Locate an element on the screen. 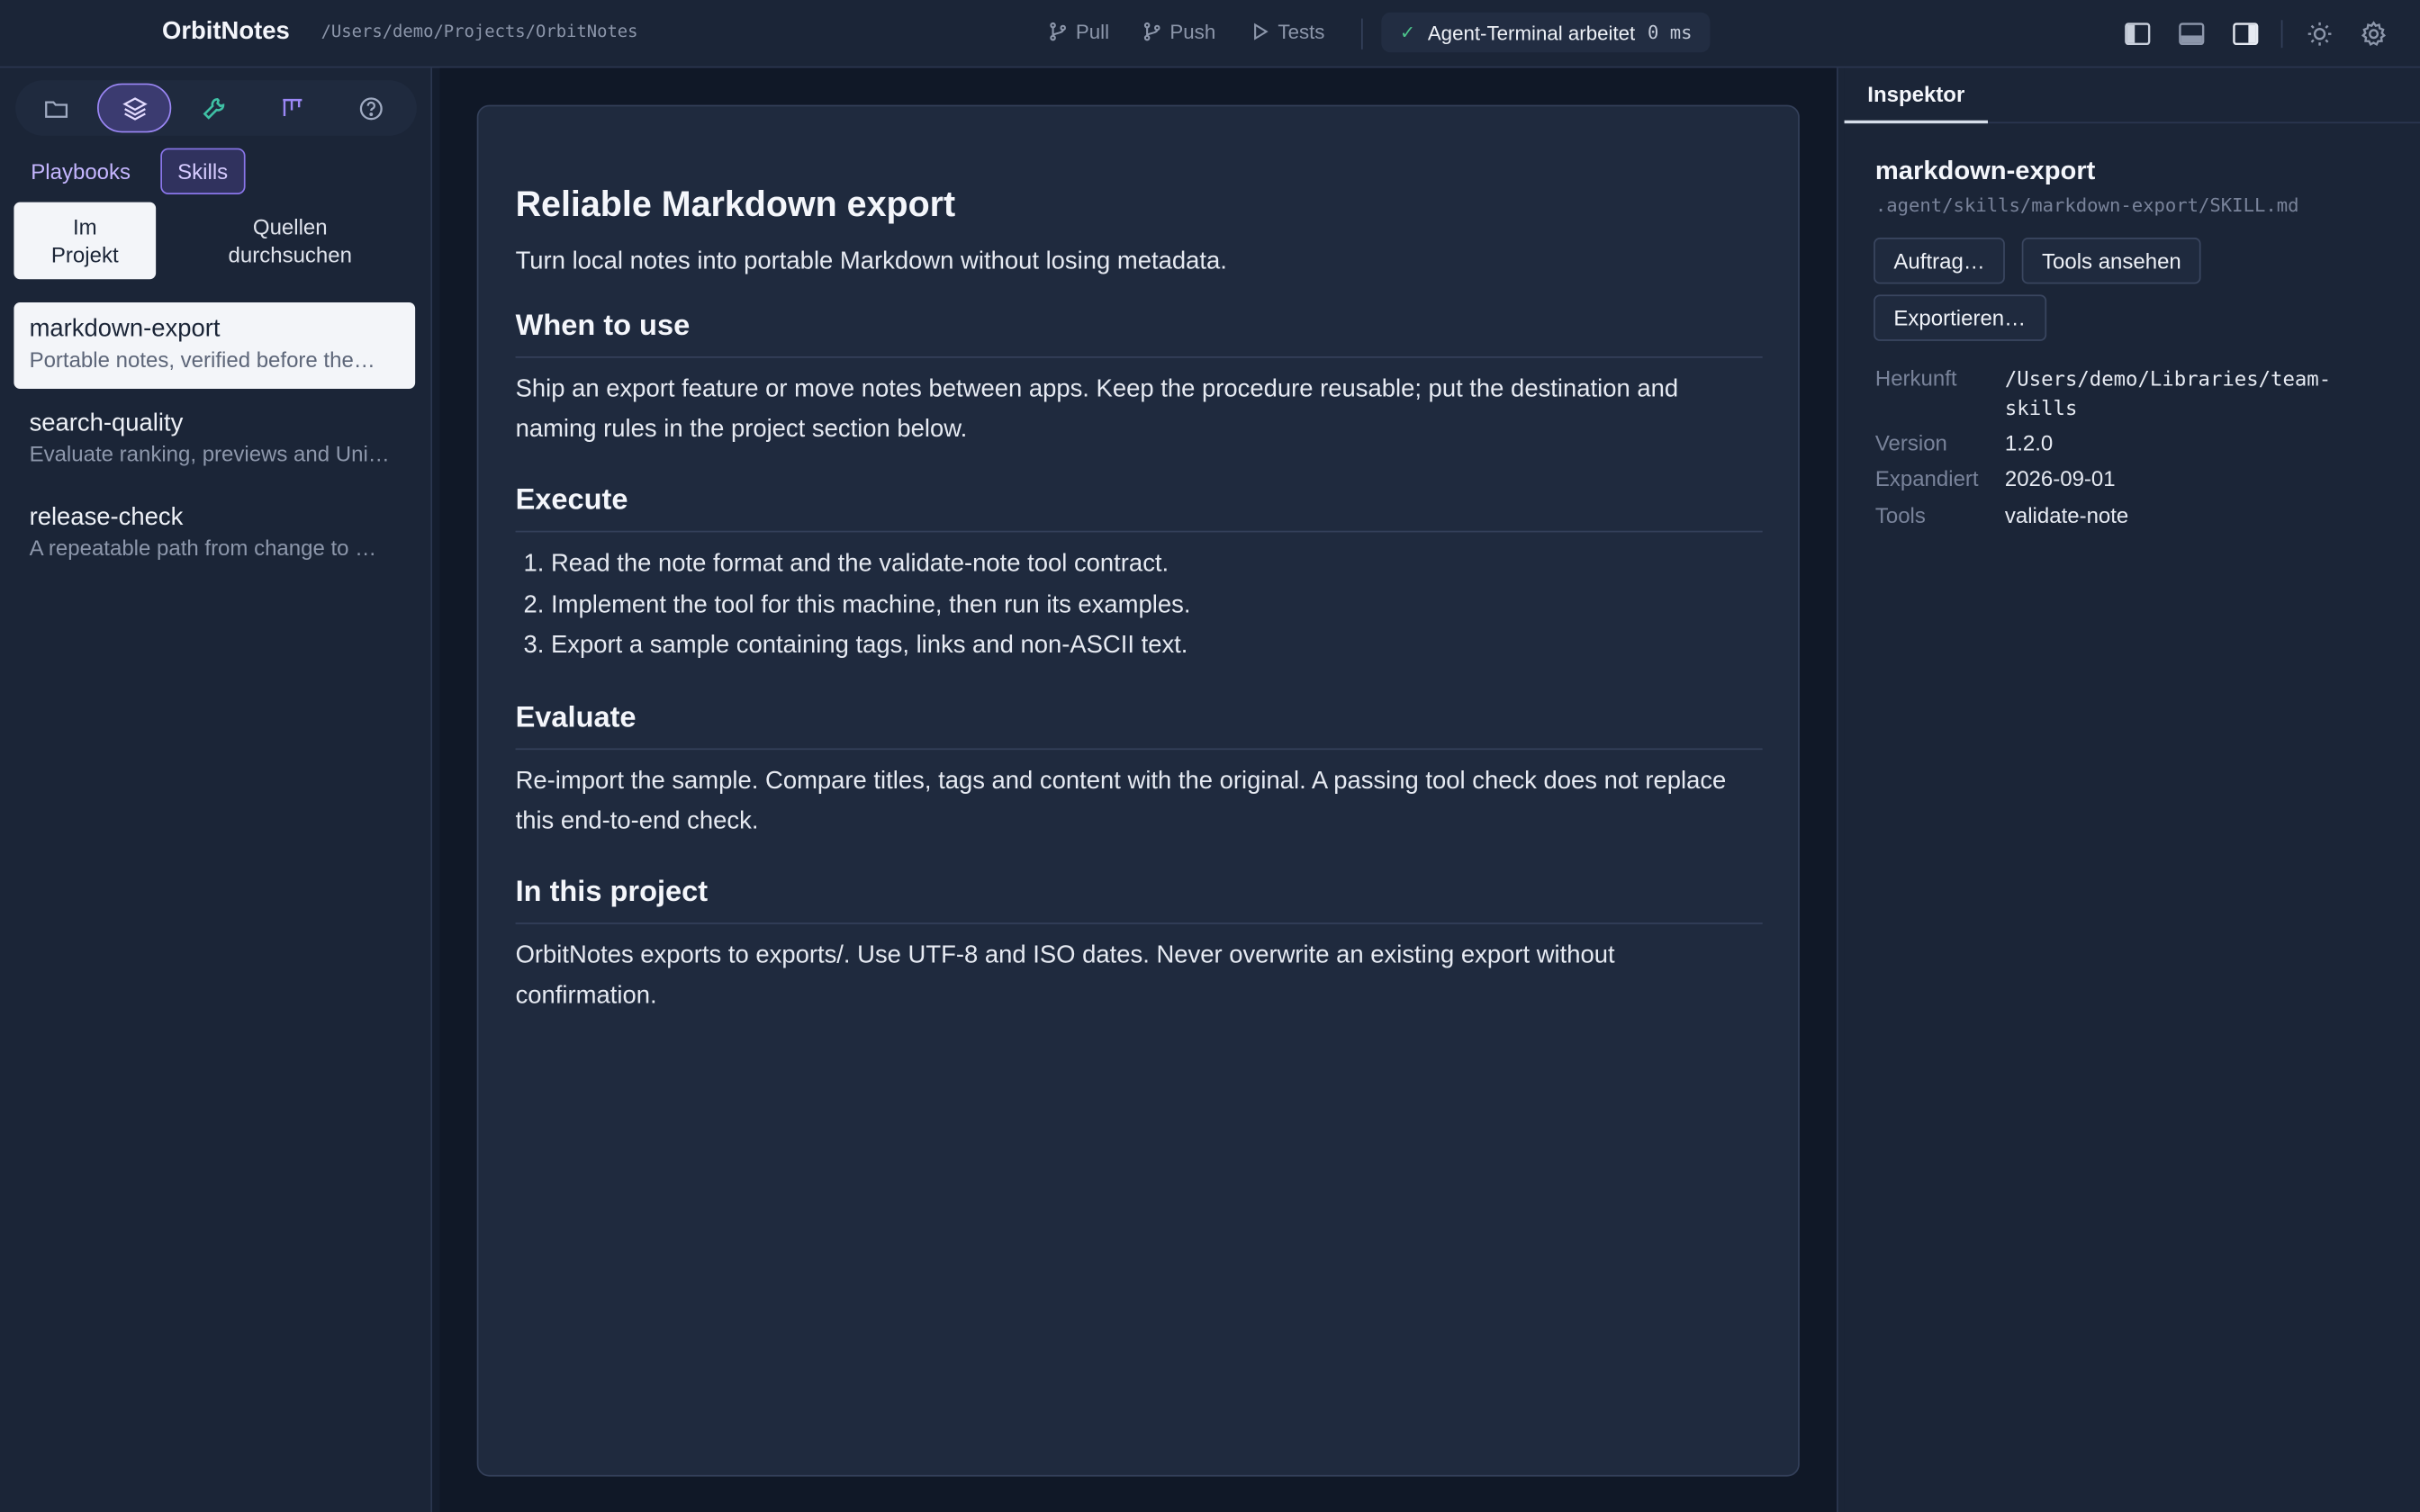 This screenshot has height=1512, width=2420. push-button: Push is located at coordinates (1179, 31).